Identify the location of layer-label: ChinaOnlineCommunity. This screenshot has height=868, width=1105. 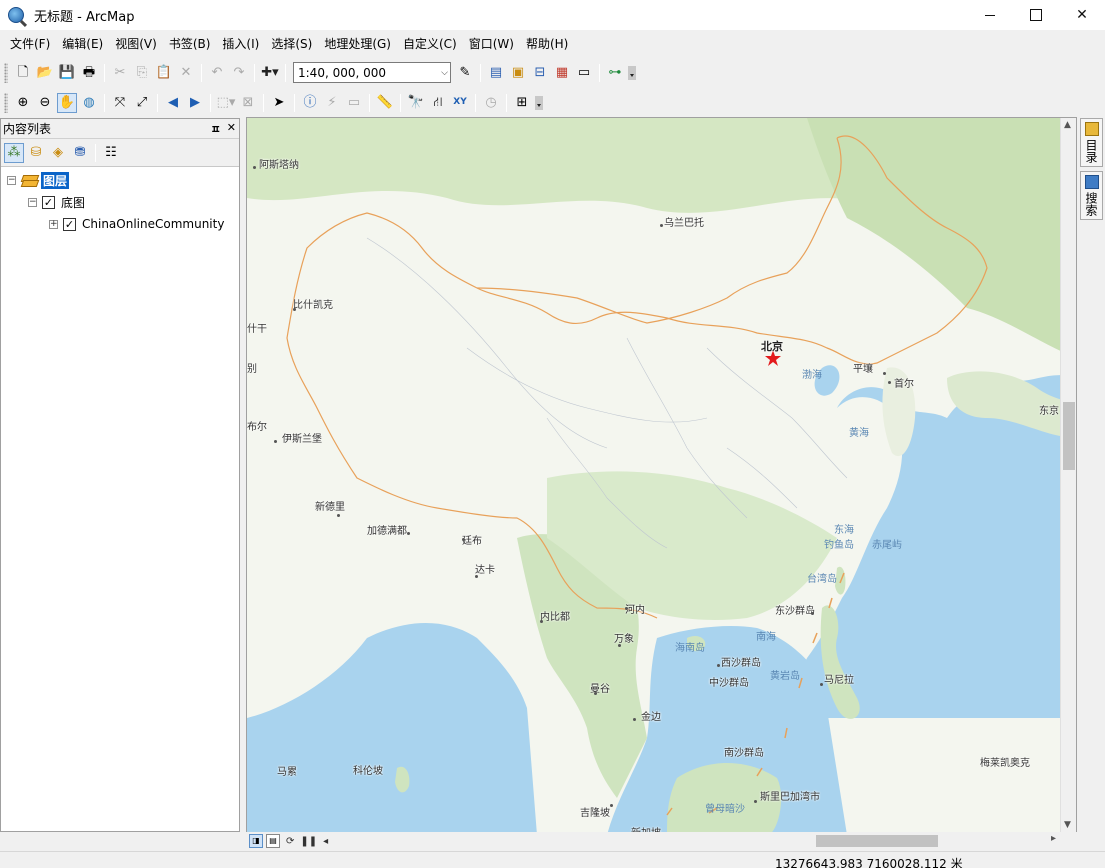
(153, 224).